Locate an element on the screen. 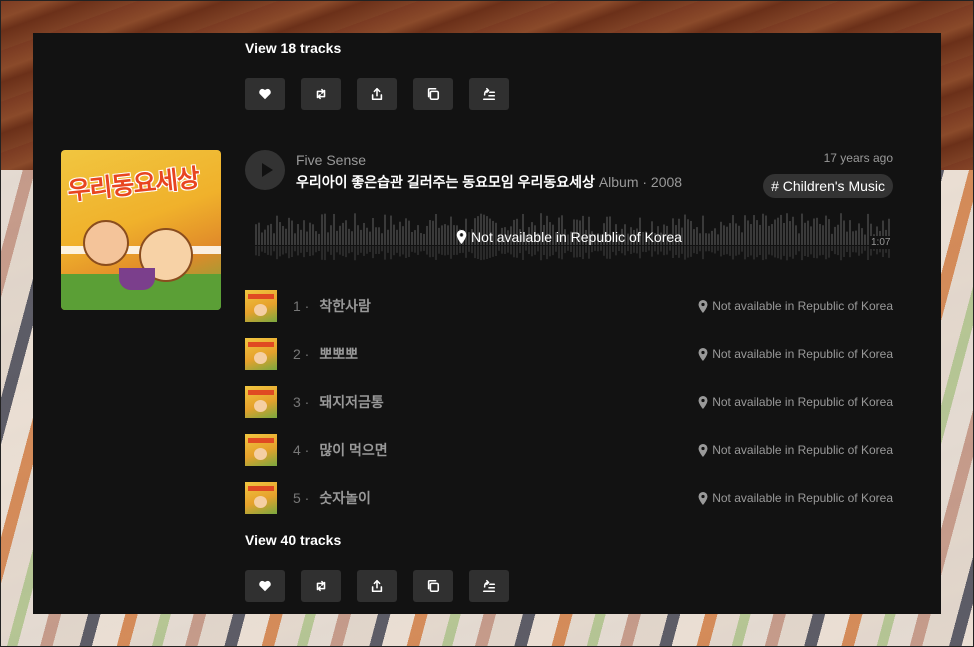 The image size is (974, 647). view-tracks-link: View 40 tracks is located at coordinates (293, 540).